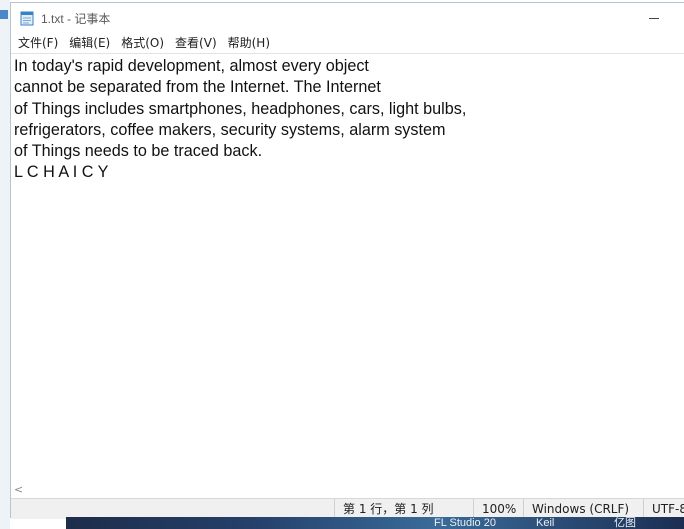  Describe the element at coordinates (89, 43) in the screenshot. I see `menu-edit: 编辑(E)` at that location.